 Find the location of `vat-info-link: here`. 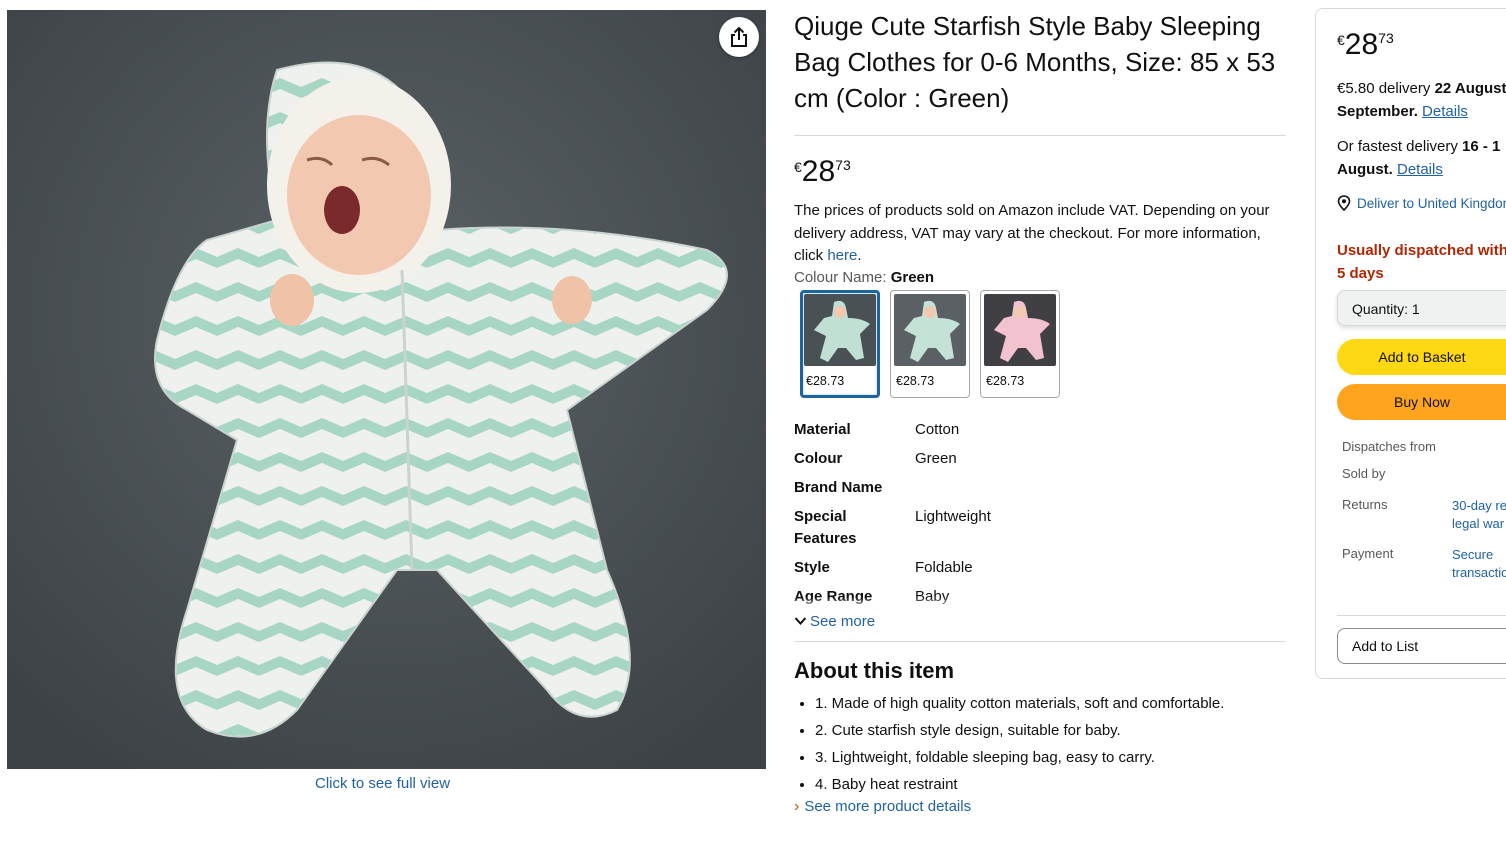

vat-info-link: here is located at coordinates (842, 255).